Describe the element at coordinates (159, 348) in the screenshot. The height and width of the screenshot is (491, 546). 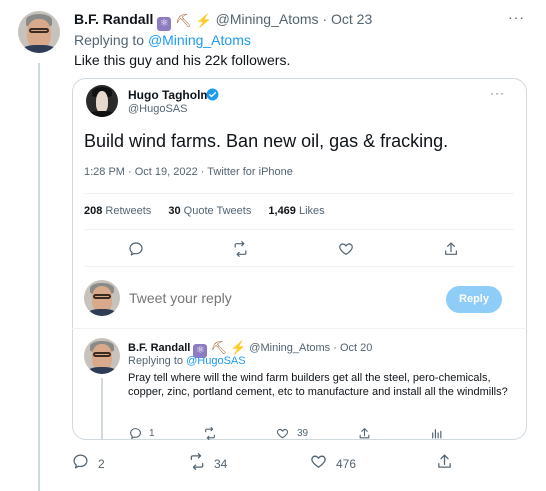
I see `reply-display-name: B.F. Randall` at that location.